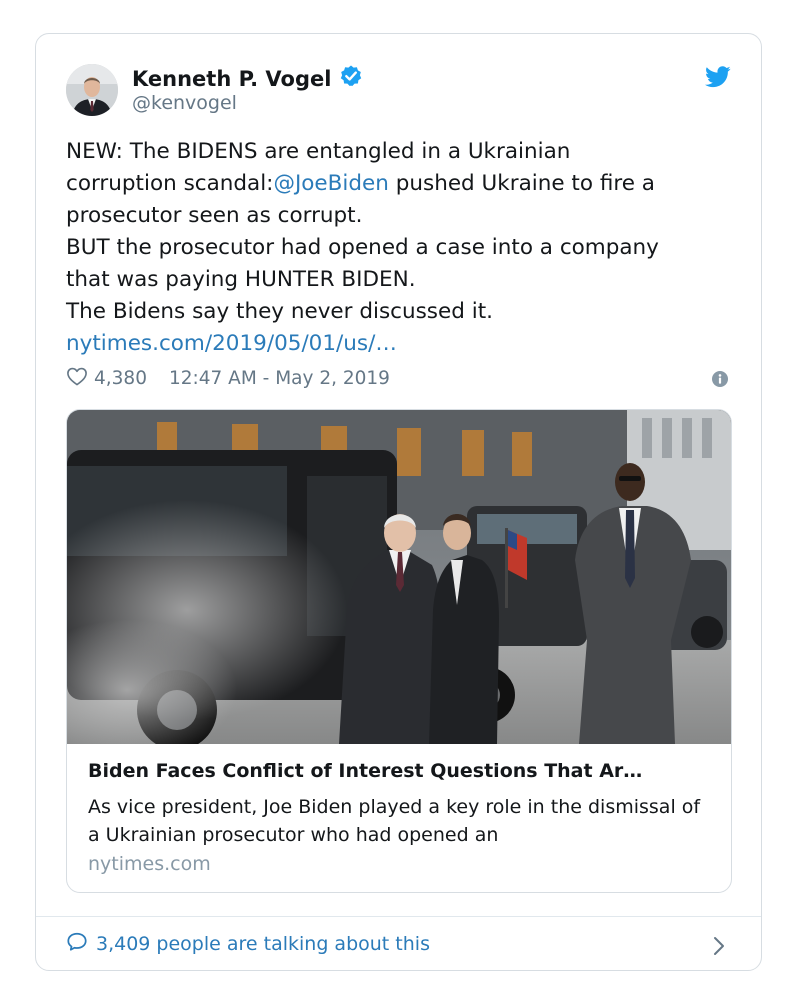 The image size is (799, 1005). Describe the element at coordinates (77, 378) in the screenshot. I see `heart-icon` at that location.